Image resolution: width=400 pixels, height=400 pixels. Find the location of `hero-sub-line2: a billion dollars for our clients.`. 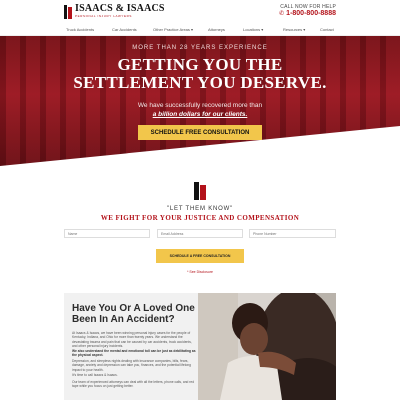

hero-sub-line2: a billion dollars for our clients. is located at coordinates (200, 114).